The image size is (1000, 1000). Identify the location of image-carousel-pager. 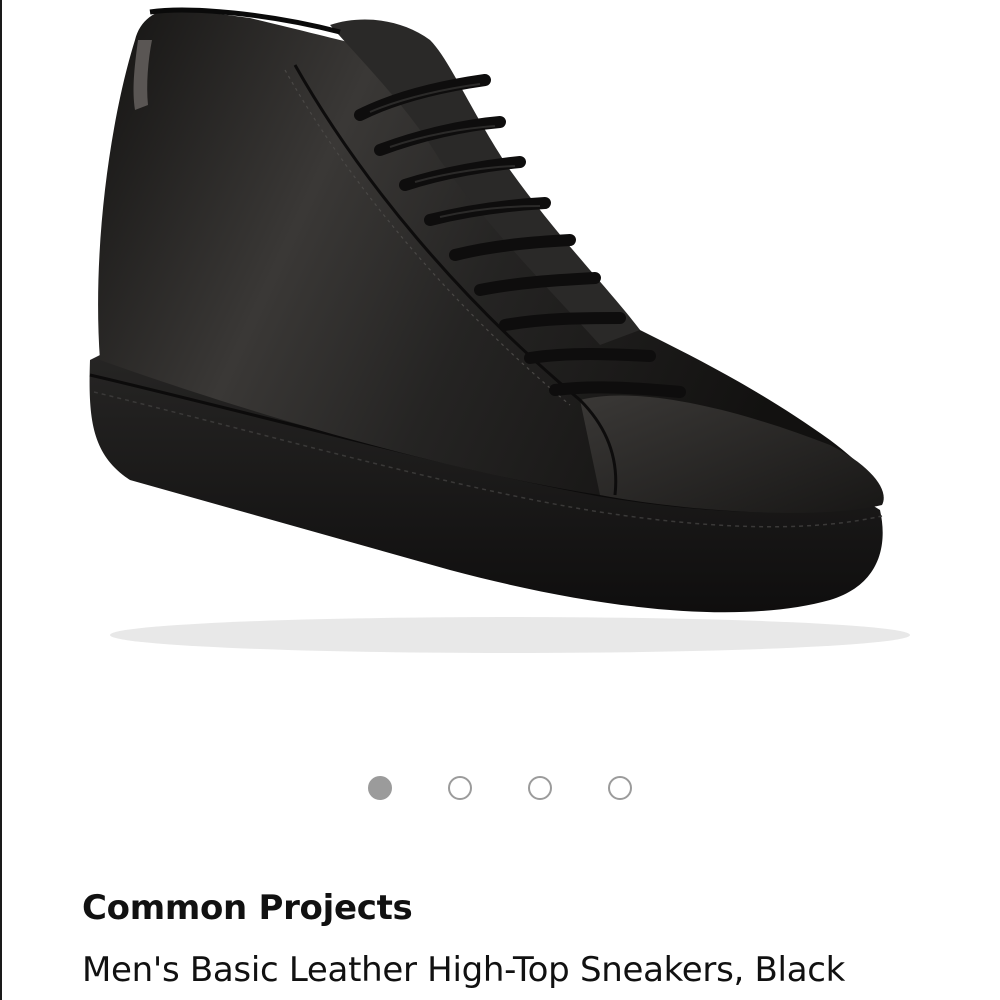
(500, 790).